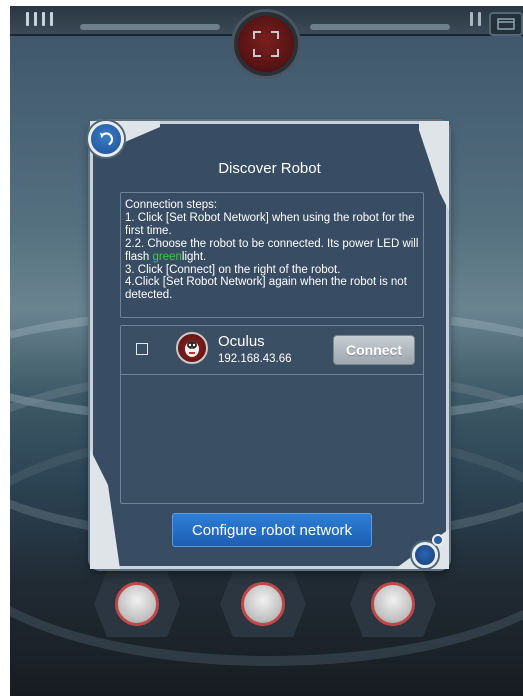  What do you see at coordinates (438, 540) in the screenshot?
I see `corner-knob-small` at bounding box center [438, 540].